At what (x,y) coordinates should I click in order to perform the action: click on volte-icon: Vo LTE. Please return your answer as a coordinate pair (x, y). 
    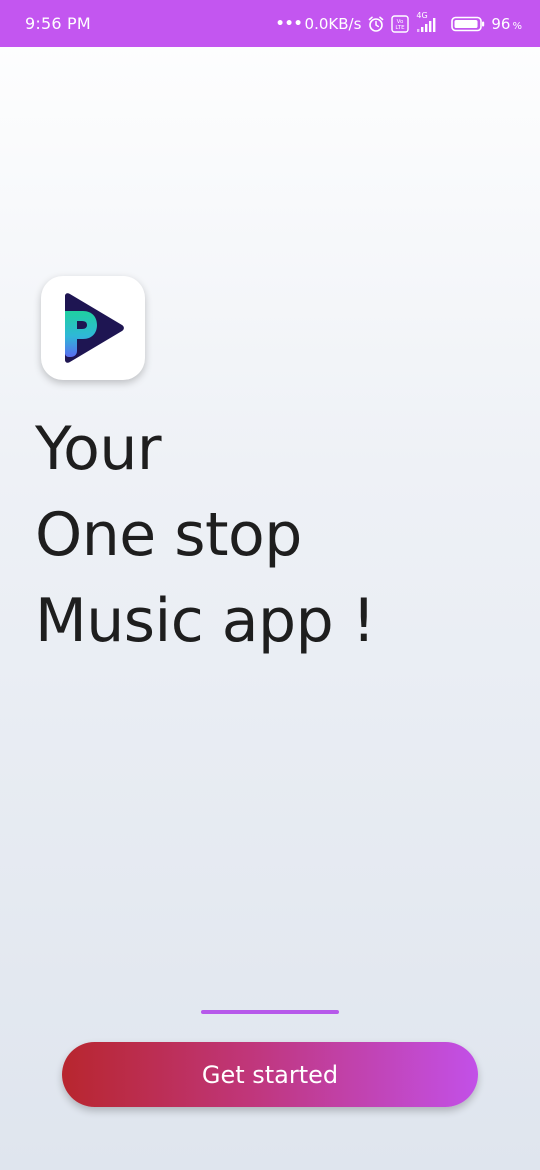
    Looking at the image, I should click on (400, 23).